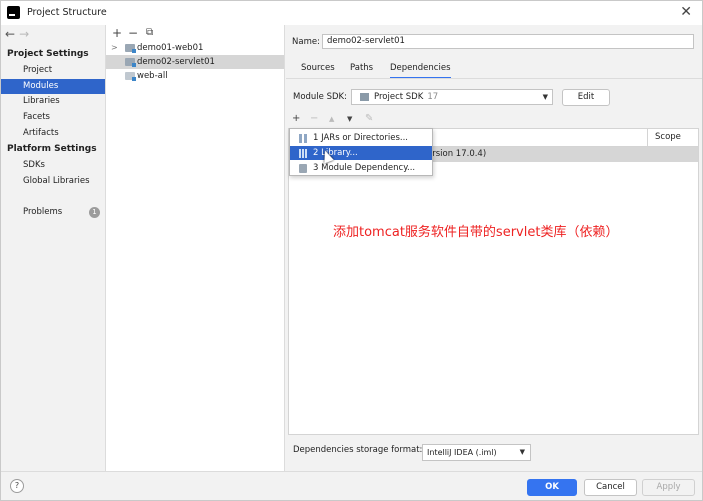  I want to click on tab-dependencies: Dependencies, so click(420, 71).